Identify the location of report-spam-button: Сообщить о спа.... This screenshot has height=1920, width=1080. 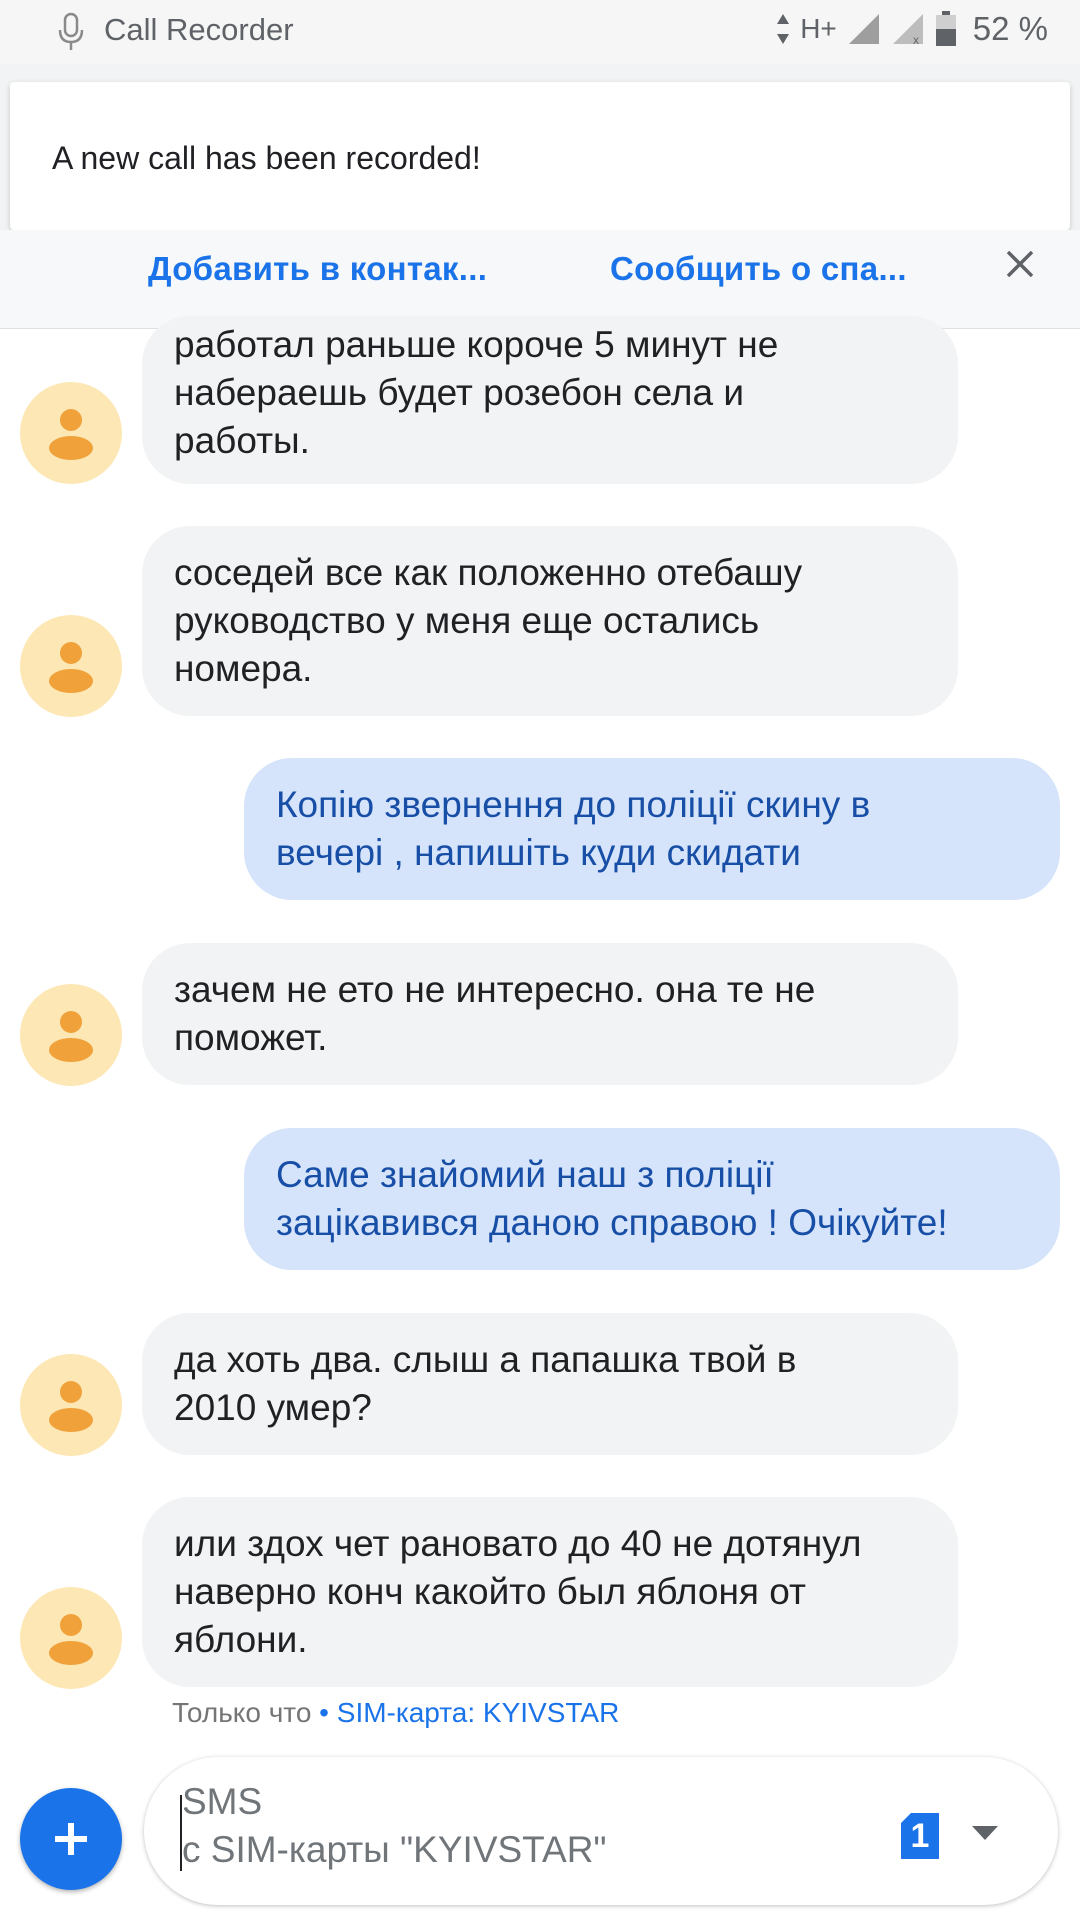
(758, 269).